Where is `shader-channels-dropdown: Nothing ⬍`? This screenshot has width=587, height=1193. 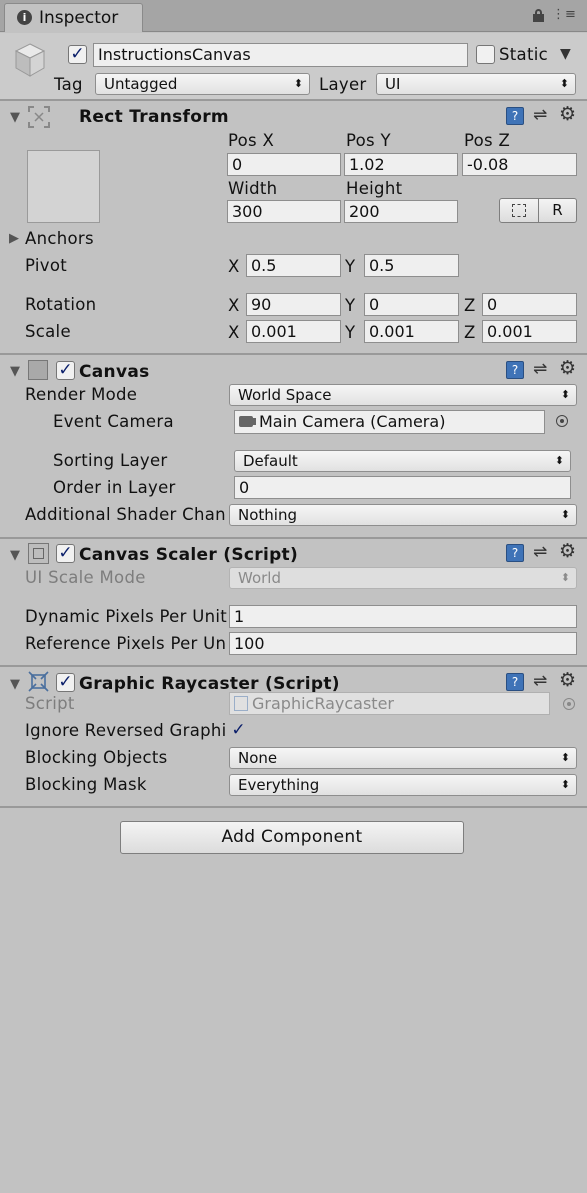
shader-channels-dropdown: Nothing ⬍ is located at coordinates (403, 515).